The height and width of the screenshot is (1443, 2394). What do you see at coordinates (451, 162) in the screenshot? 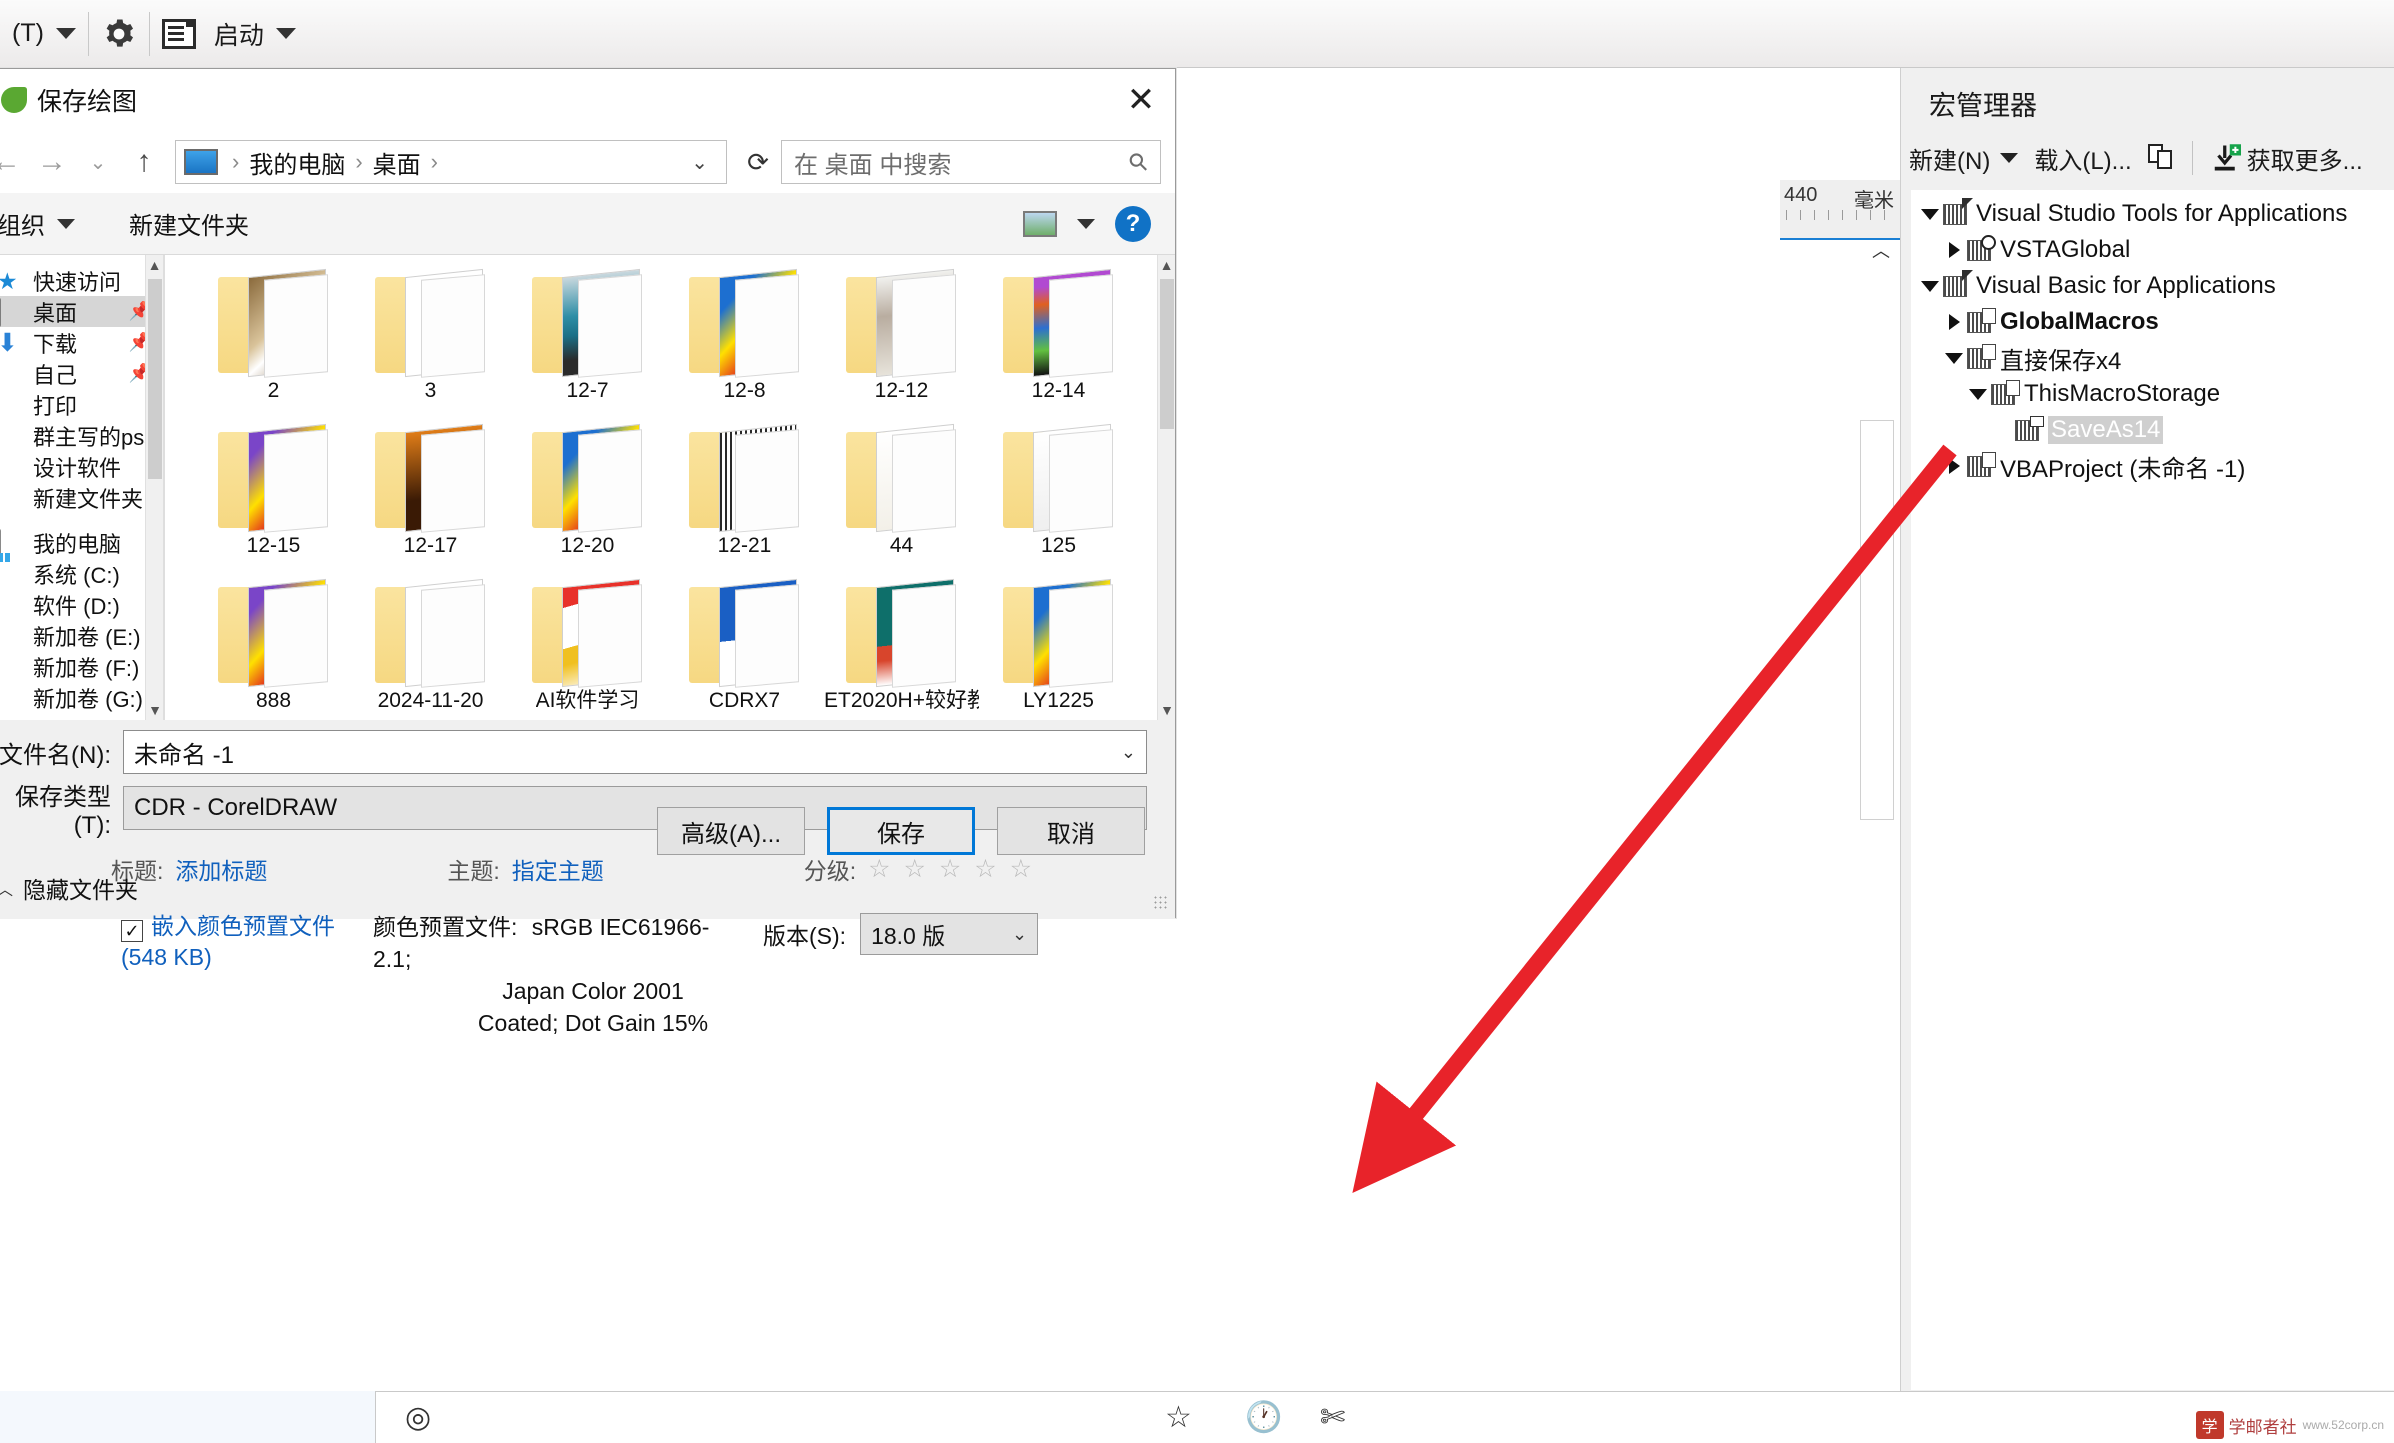
I see `address-bar: › 我的电脑 › 桌面 › ⌄` at bounding box center [451, 162].